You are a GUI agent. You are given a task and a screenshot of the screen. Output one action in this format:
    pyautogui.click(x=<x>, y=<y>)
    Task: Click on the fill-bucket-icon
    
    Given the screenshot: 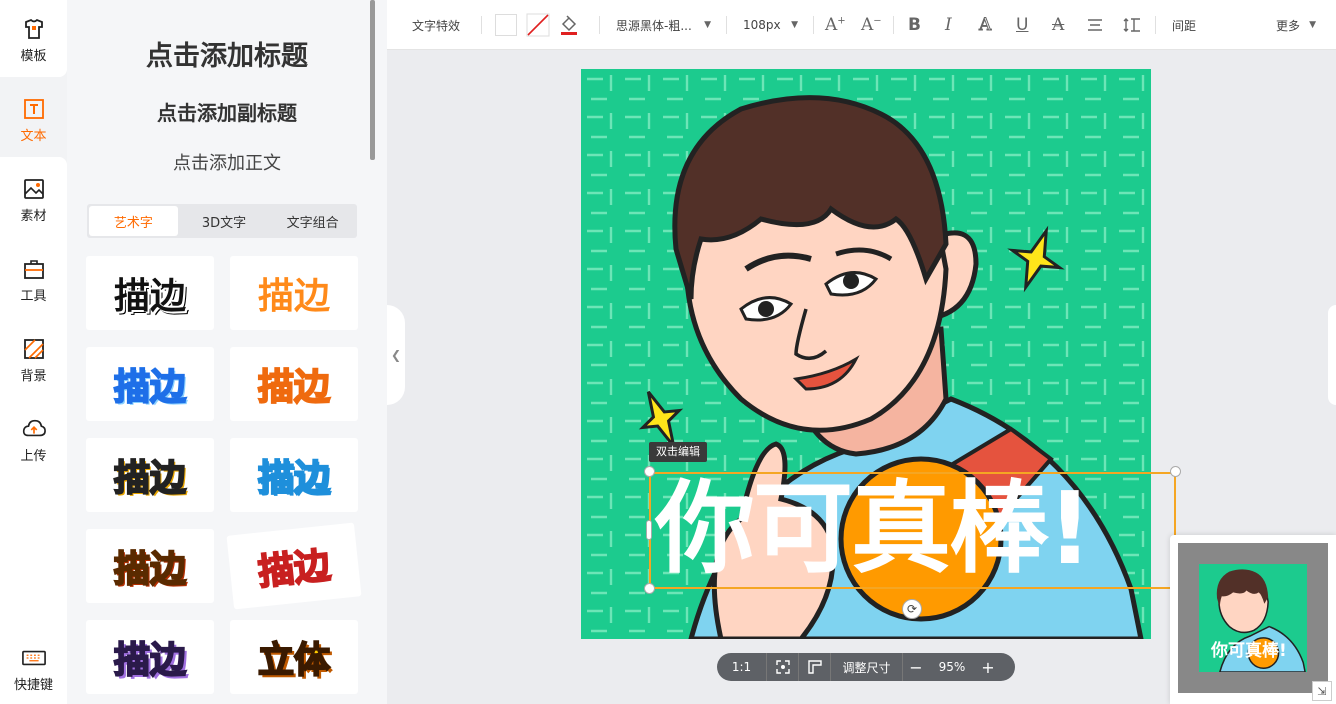 What is the action you would take?
    pyautogui.click(x=569, y=25)
    